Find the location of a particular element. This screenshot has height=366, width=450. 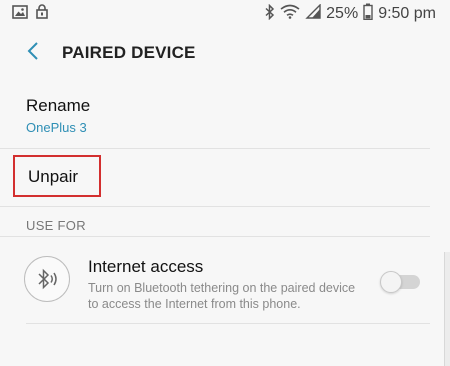

lock-icon is located at coordinates (42, 14).